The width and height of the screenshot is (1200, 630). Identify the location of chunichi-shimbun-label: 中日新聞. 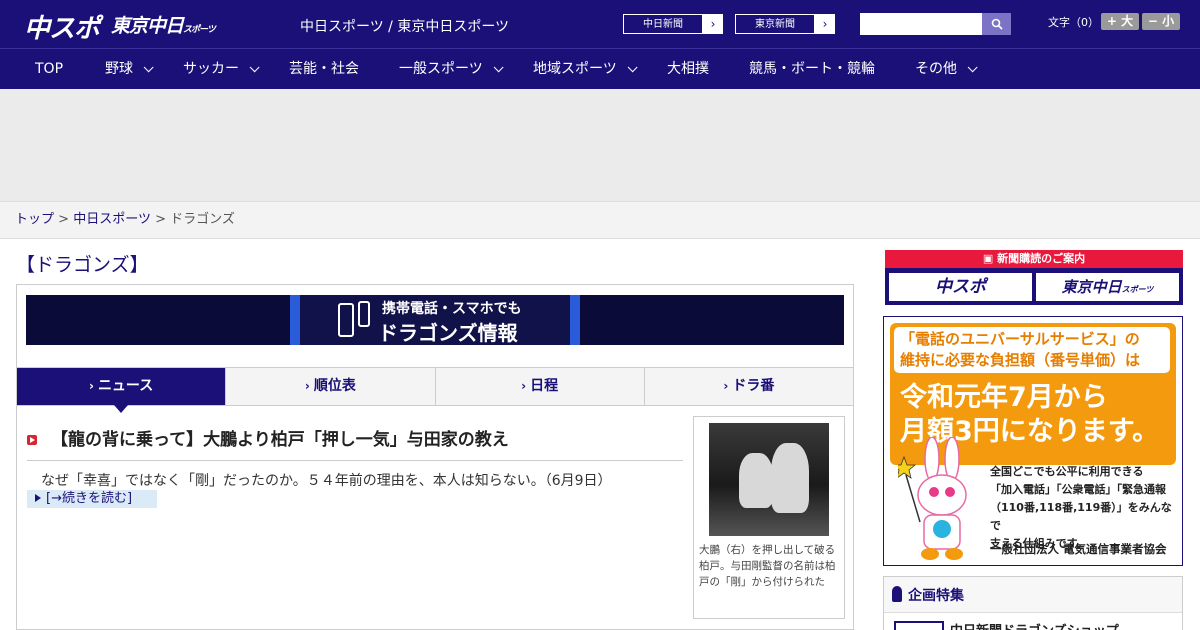
(663, 24).